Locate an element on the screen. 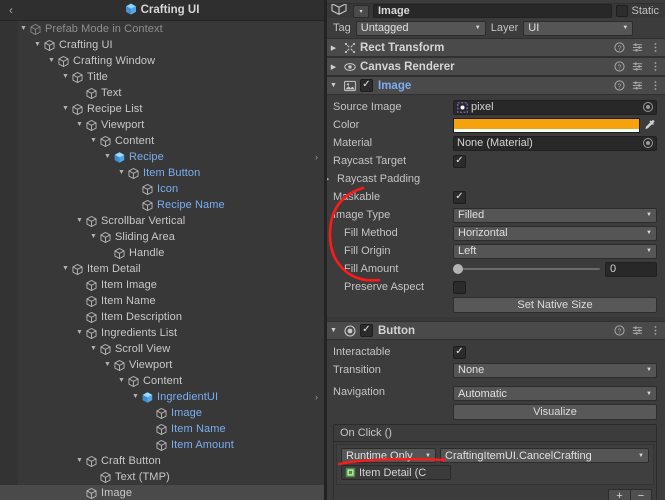 The height and width of the screenshot is (500, 665). interactable-checkbox is located at coordinates (459, 352).